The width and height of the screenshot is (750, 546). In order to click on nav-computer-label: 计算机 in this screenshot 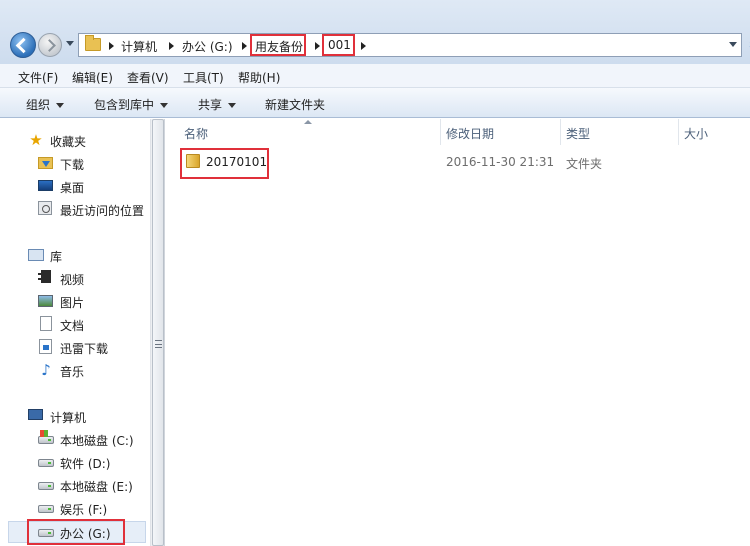, I will do `click(68, 418)`.